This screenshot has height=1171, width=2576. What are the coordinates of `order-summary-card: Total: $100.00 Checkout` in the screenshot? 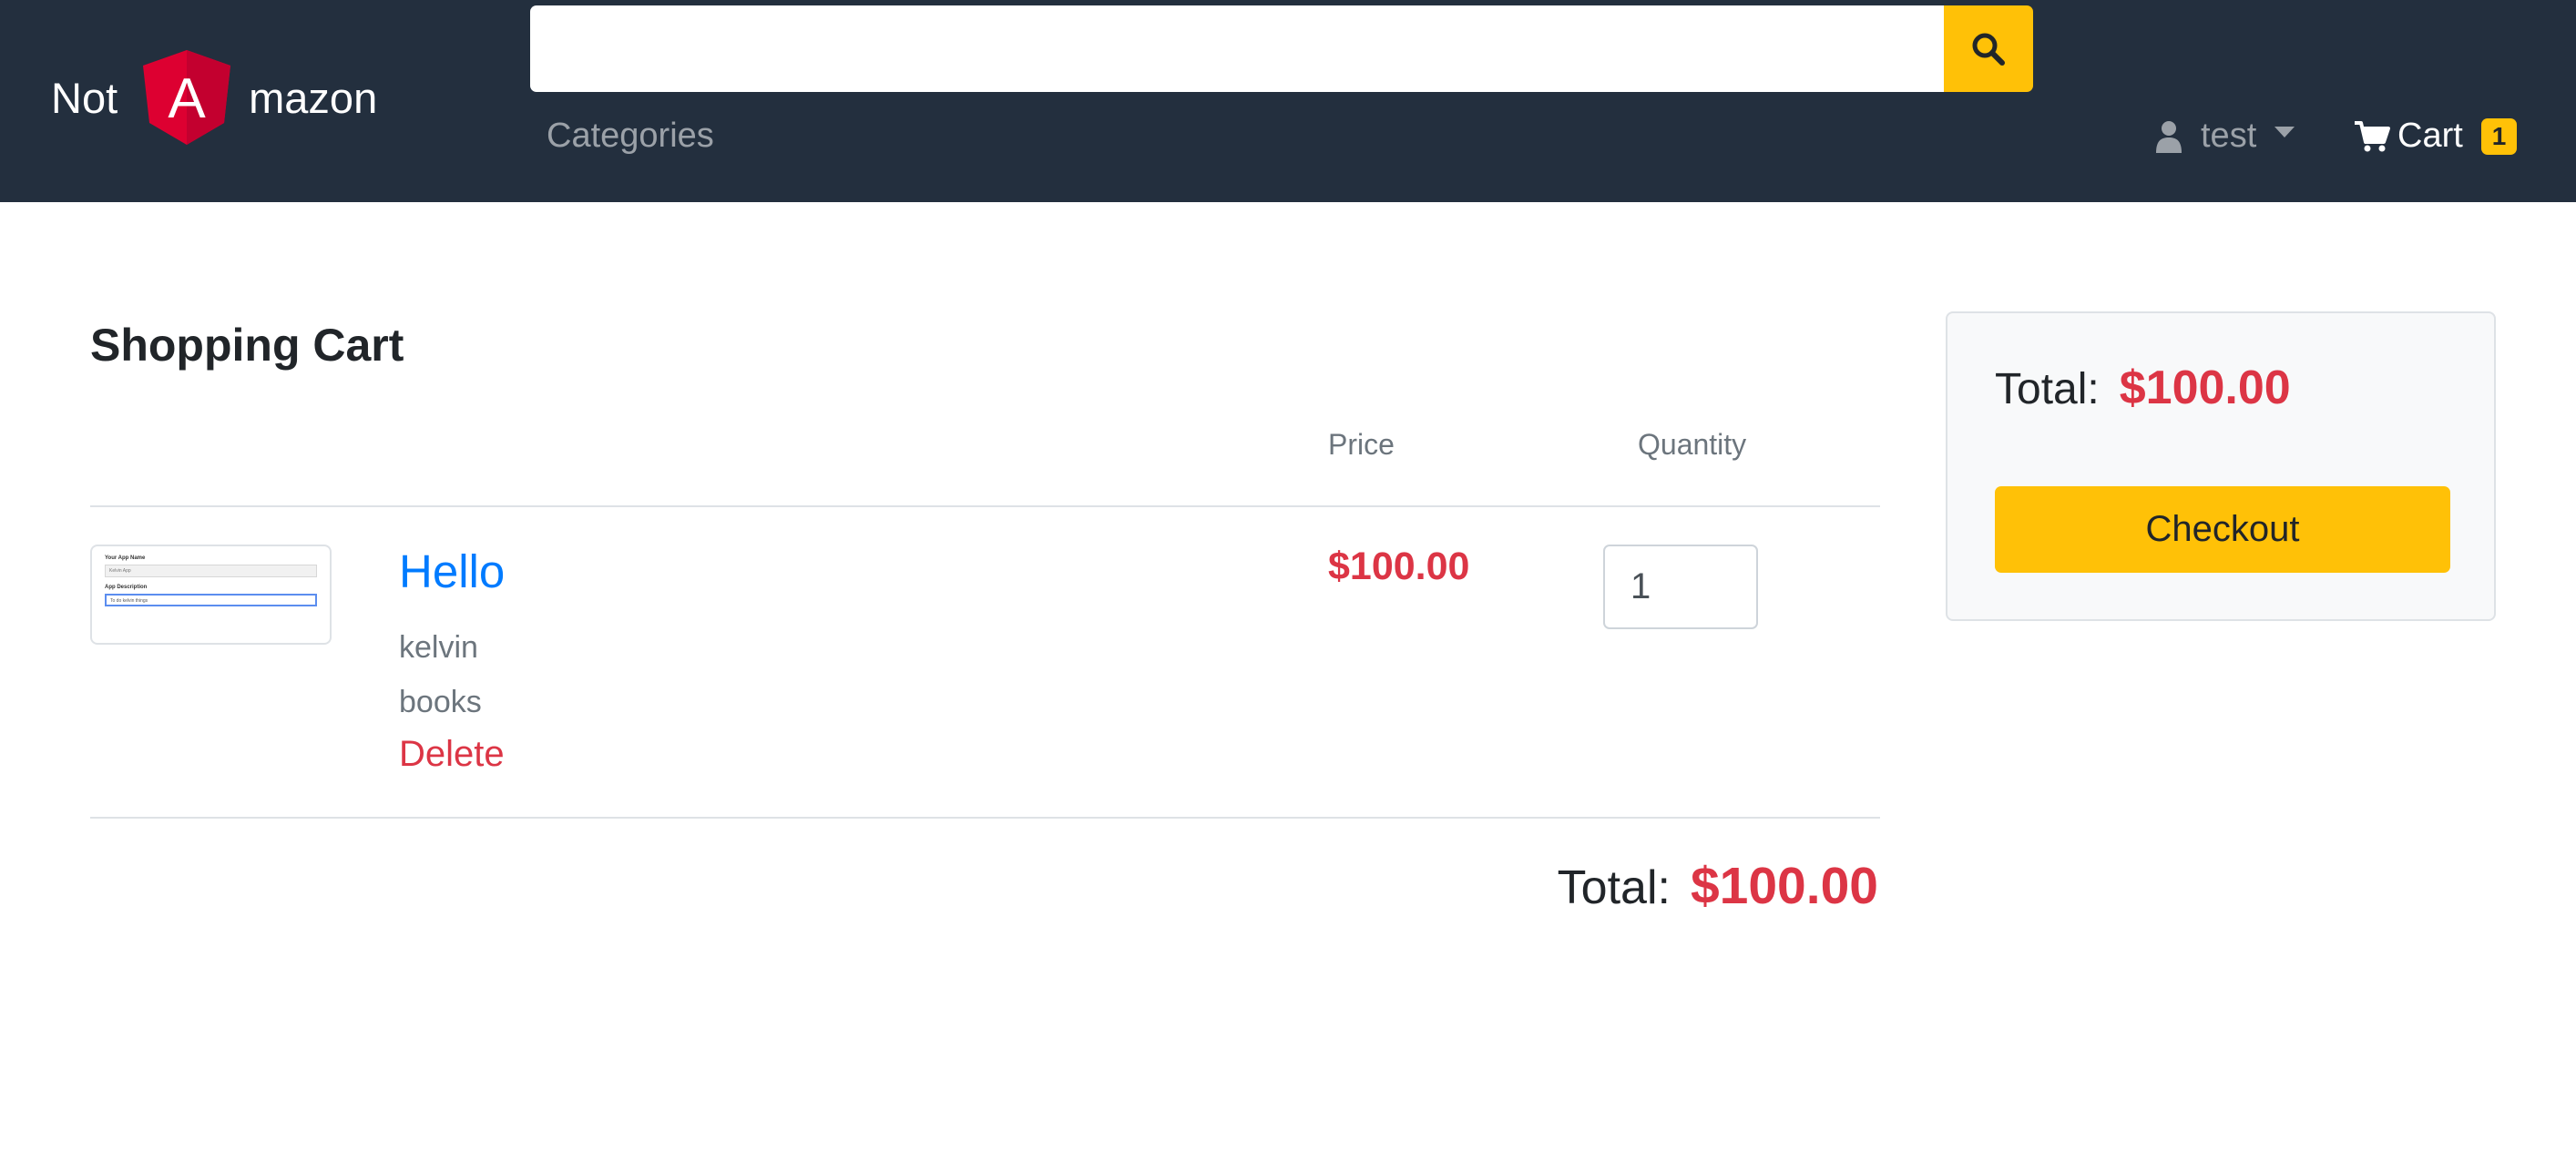 It's located at (2221, 466).